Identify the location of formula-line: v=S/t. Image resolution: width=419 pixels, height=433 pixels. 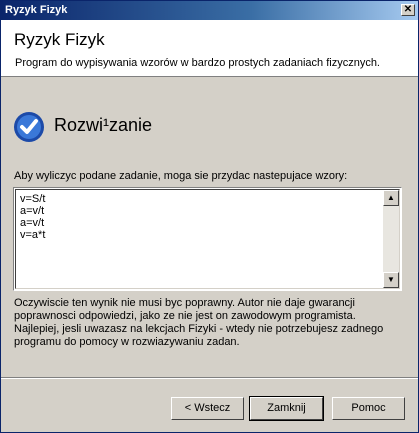
(33, 199).